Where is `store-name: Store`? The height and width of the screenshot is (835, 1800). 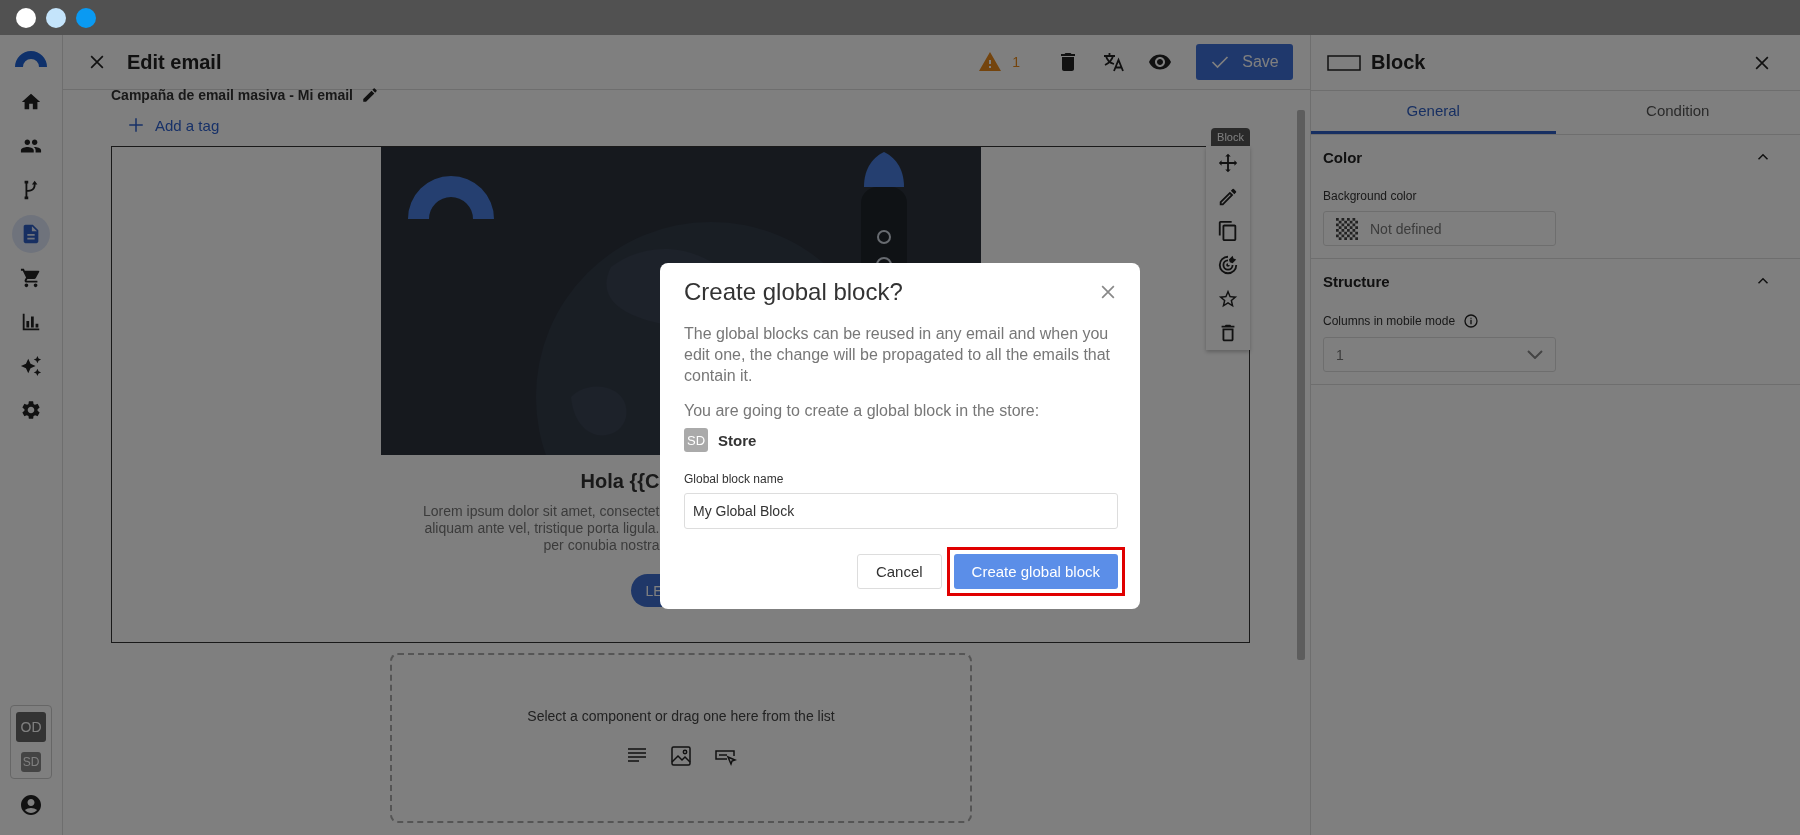
store-name: Store is located at coordinates (737, 440).